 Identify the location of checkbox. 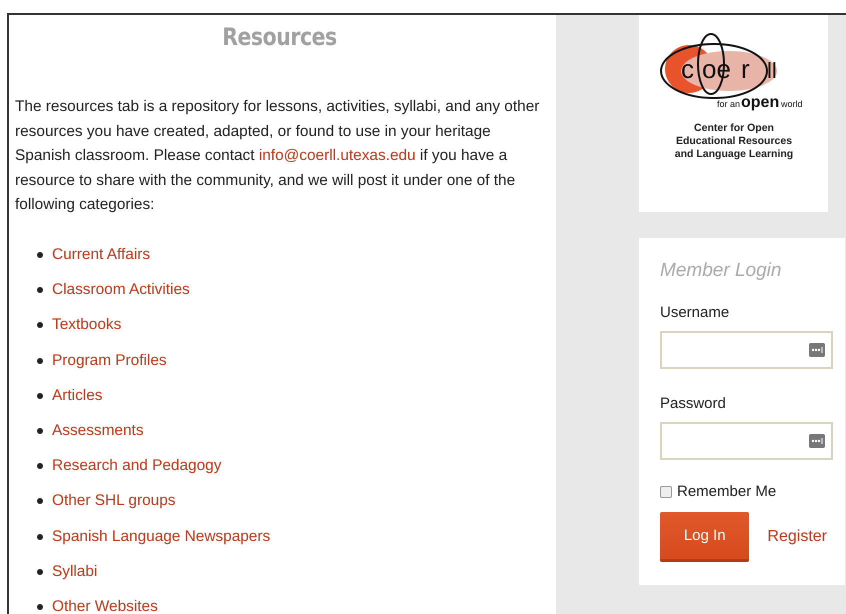
(666, 492).